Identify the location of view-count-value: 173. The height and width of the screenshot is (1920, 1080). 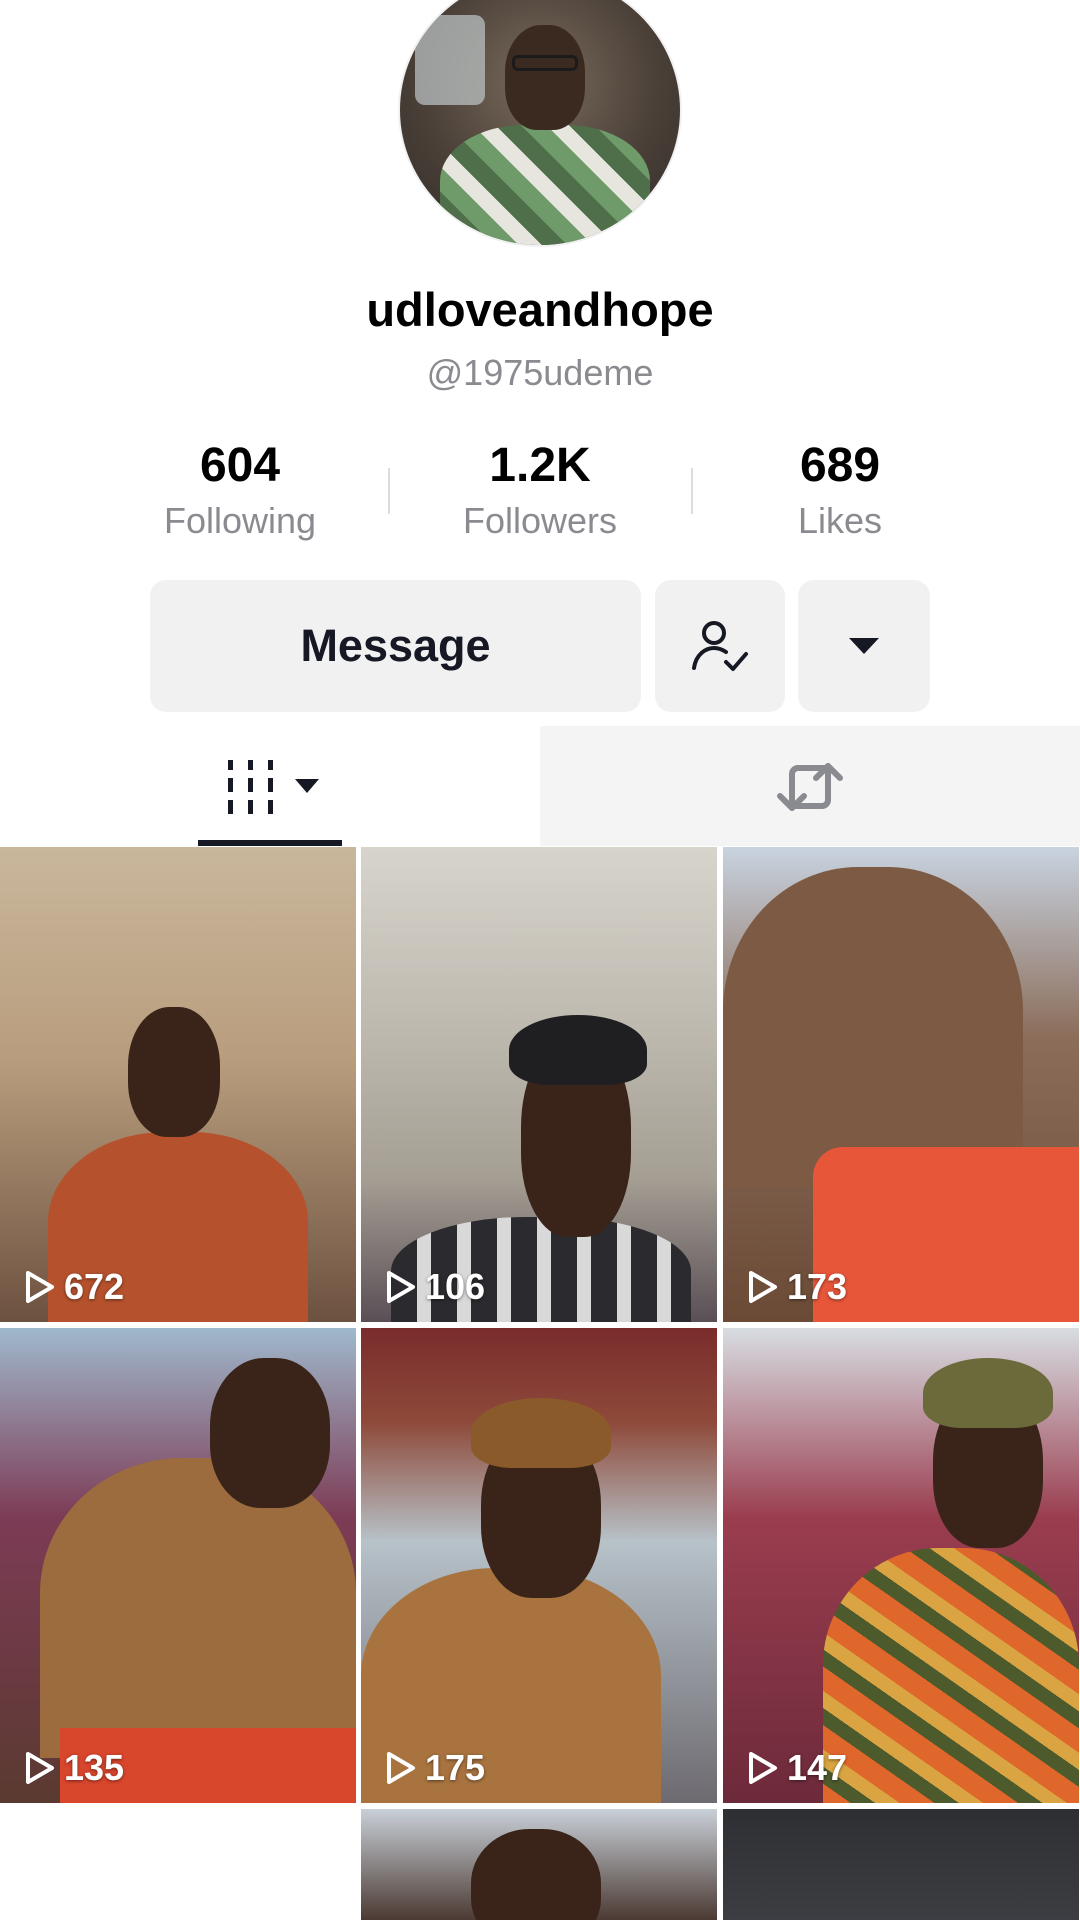
(817, 1286).